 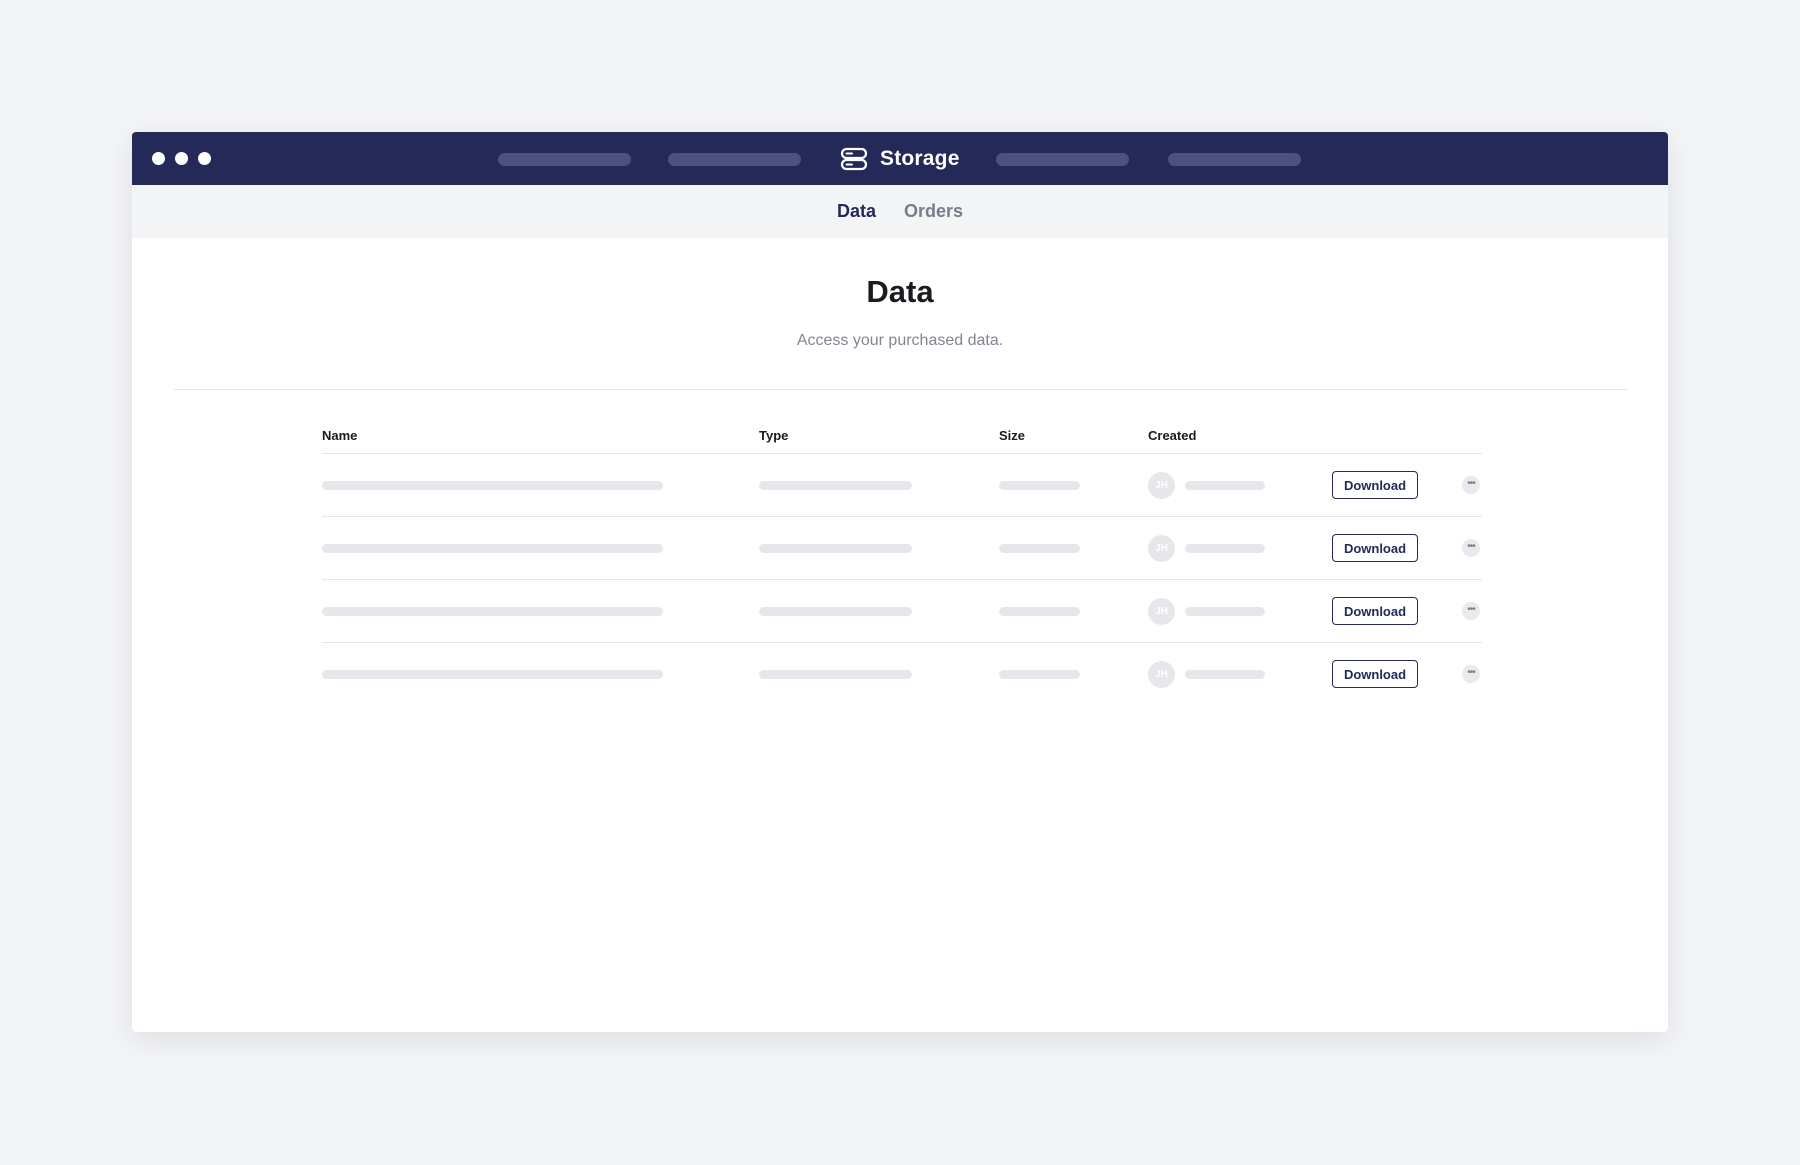 I want to click on window-controls, so click(x=181, y=158).